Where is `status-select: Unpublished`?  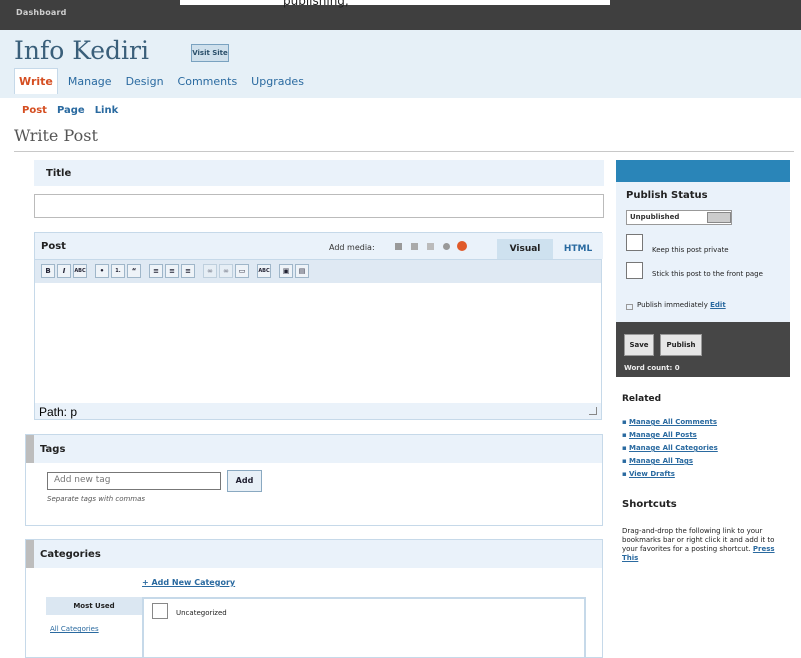
status-select: Unpublished is located at coordinates (679, 217).